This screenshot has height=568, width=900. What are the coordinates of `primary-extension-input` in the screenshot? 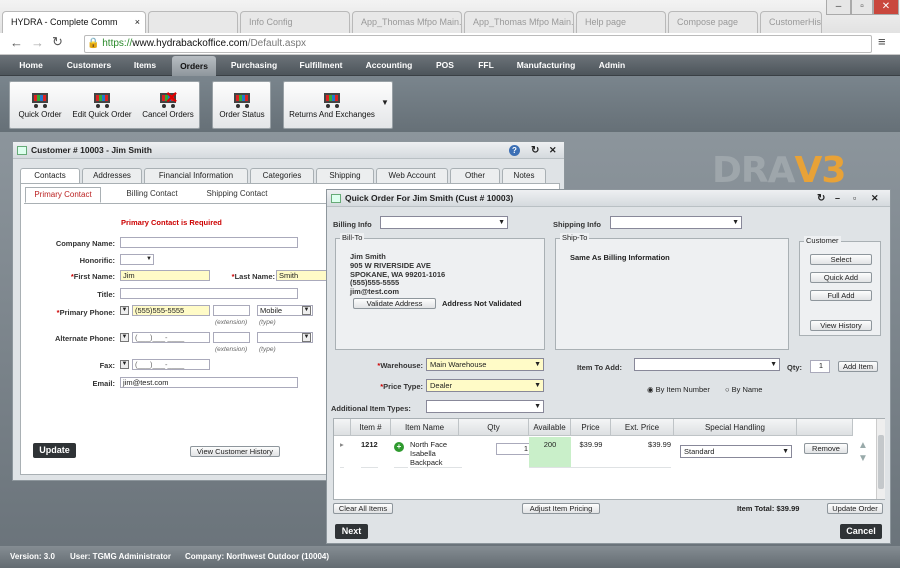 It's located at (231, 310).